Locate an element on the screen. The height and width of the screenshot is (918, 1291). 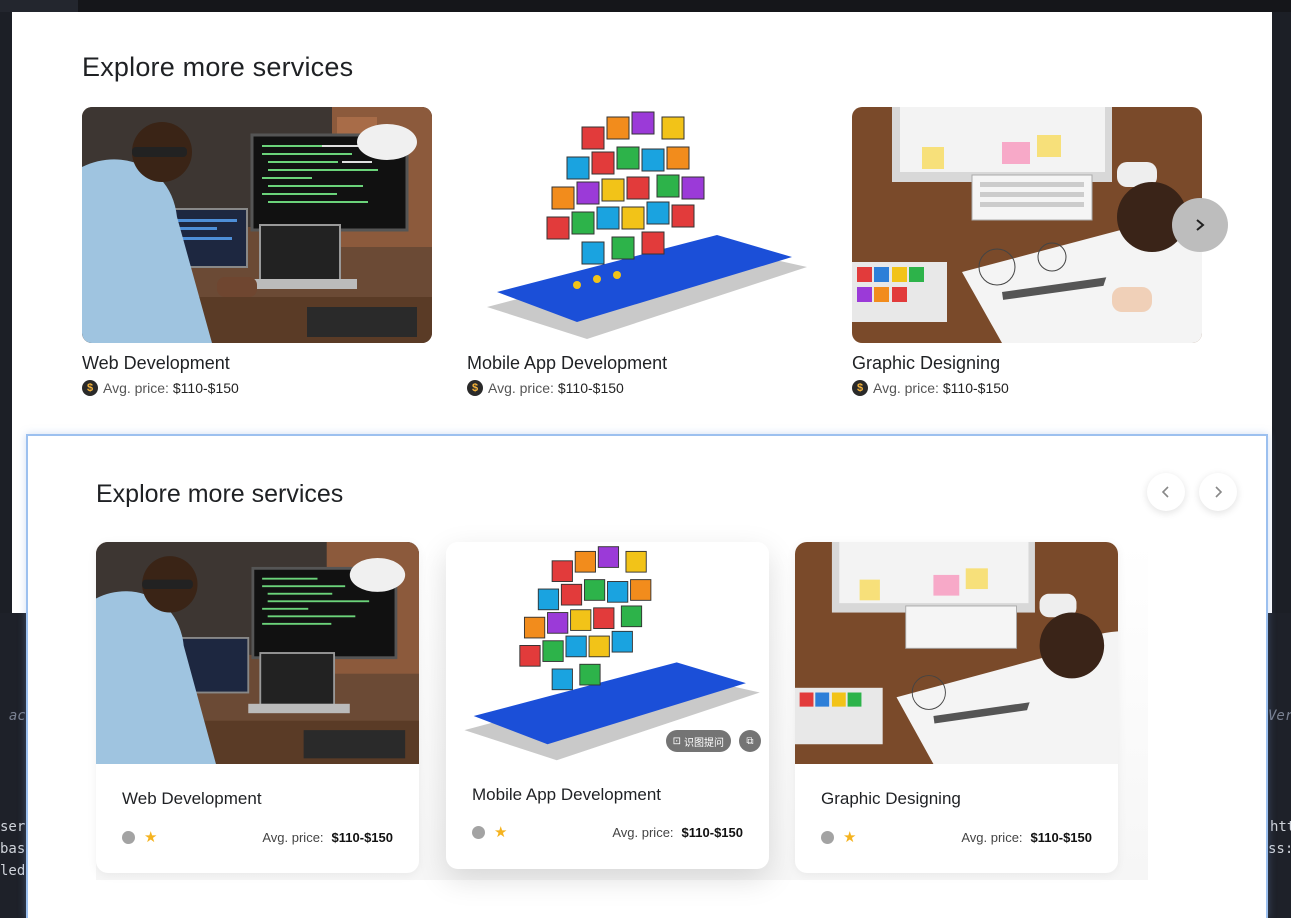
editor-text: ss:1 is located at coordinates (1279, 849).